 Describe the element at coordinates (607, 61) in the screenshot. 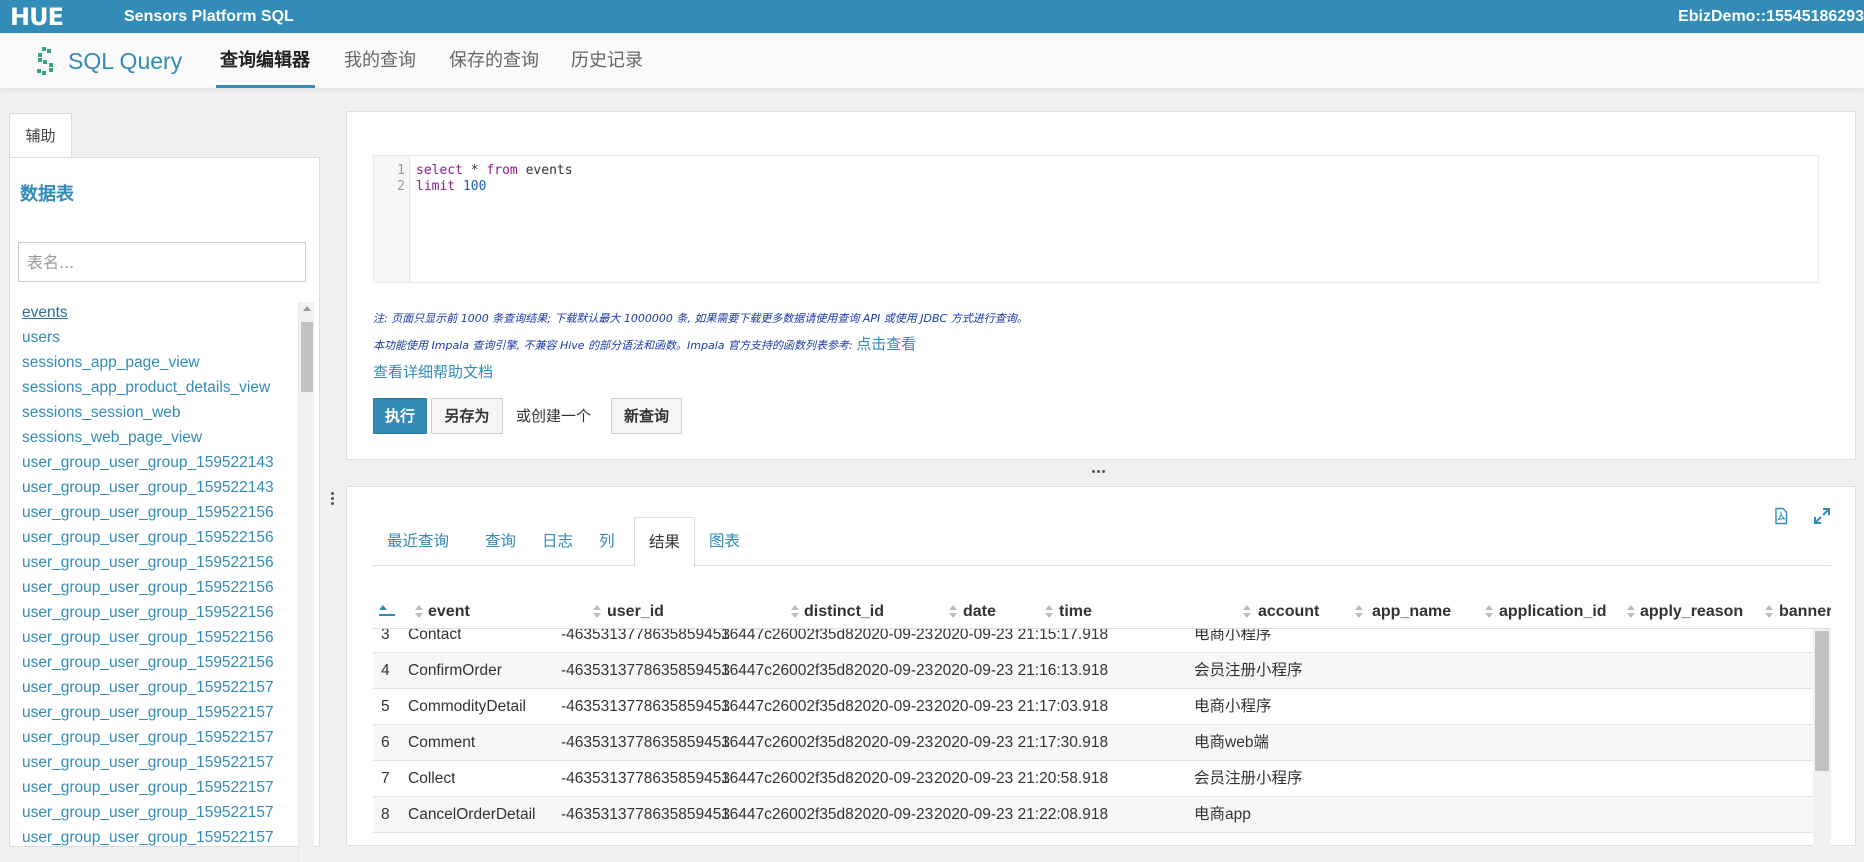

I see `nav-tab-history: 历史记录` at that location.